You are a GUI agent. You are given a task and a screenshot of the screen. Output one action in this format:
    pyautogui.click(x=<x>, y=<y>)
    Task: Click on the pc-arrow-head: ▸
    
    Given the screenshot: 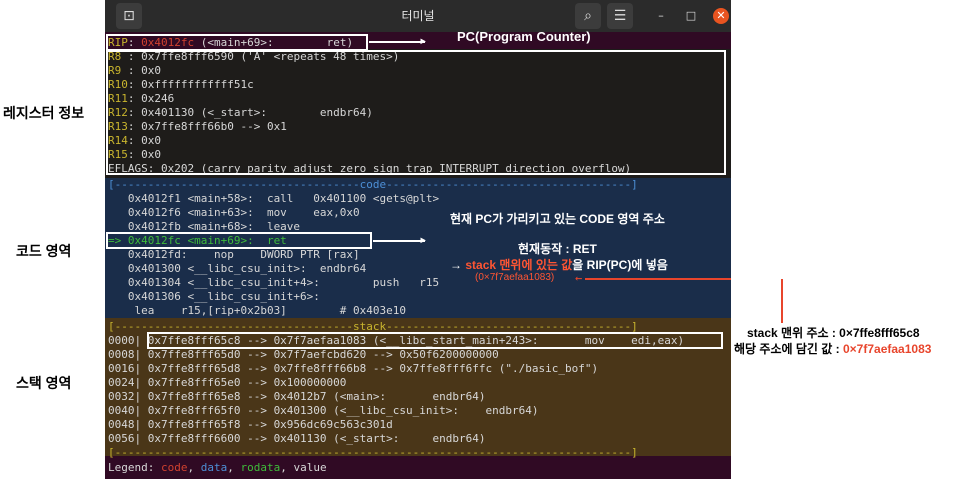 What is the action you would take?
    pyautogui.click(x=423, y=41)
    